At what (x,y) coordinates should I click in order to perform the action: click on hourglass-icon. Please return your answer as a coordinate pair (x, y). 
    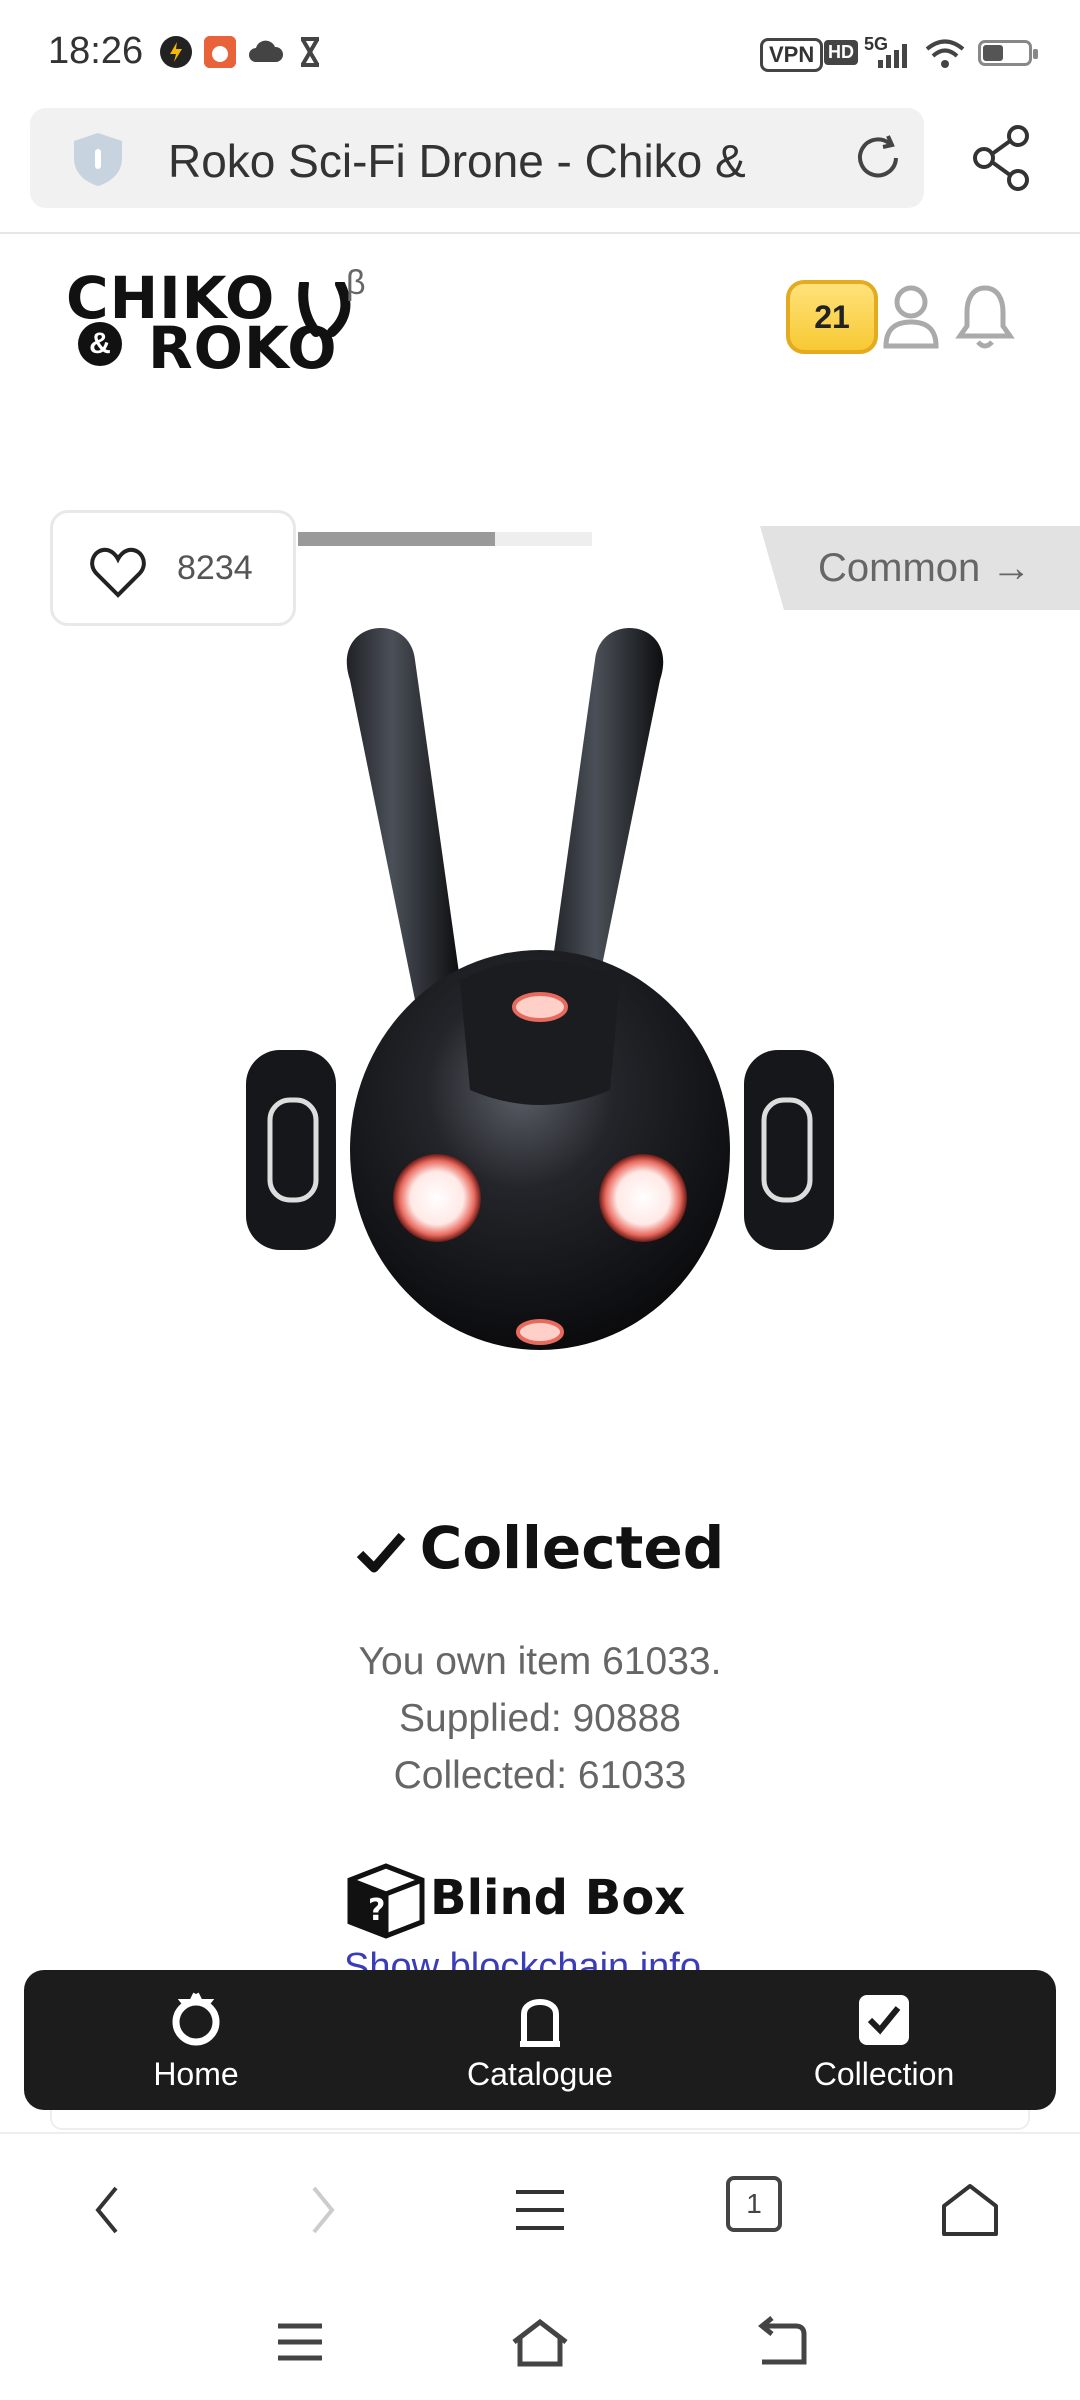
    Looking at the image, I should click on (310, 52).